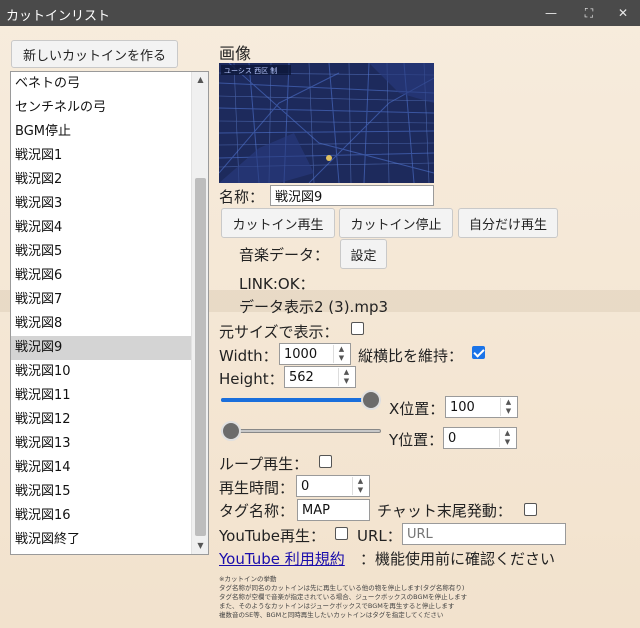 The height and width of the screenshot is (628, 640). What do you see at coordinates (257, 511) in the screenshot?
I see `tag-label: タグ名称：` at bounding box center [257, 511].